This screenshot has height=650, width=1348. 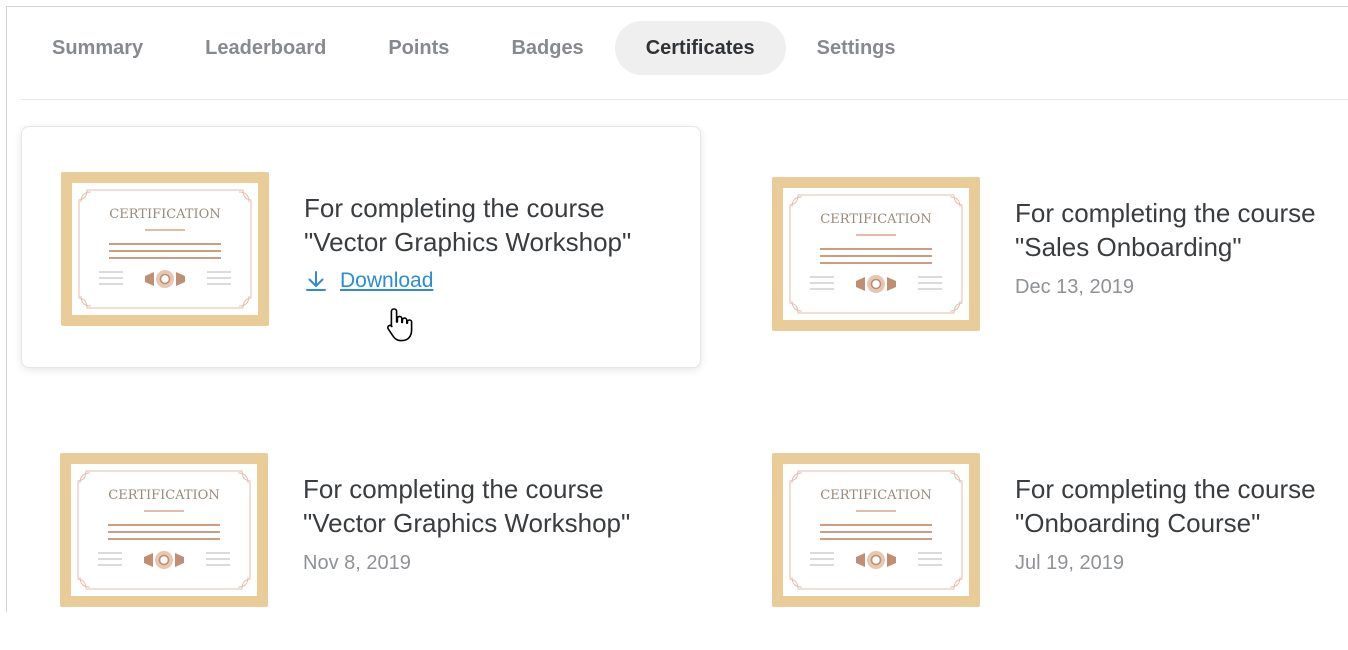 I want to click on certificate-date: Dec 13, 2019, so click(x=1074, y=287).